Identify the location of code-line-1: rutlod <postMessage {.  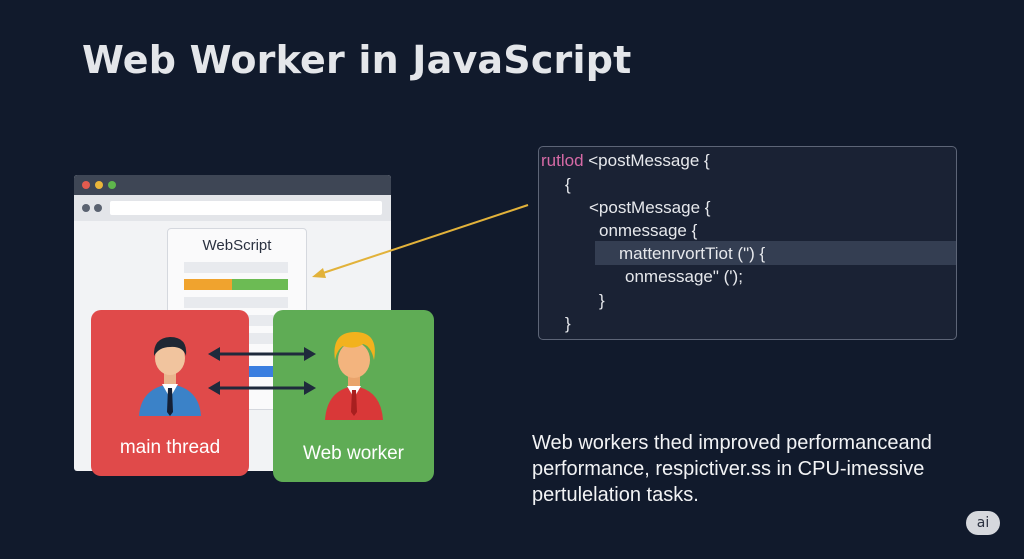
(625, 160).